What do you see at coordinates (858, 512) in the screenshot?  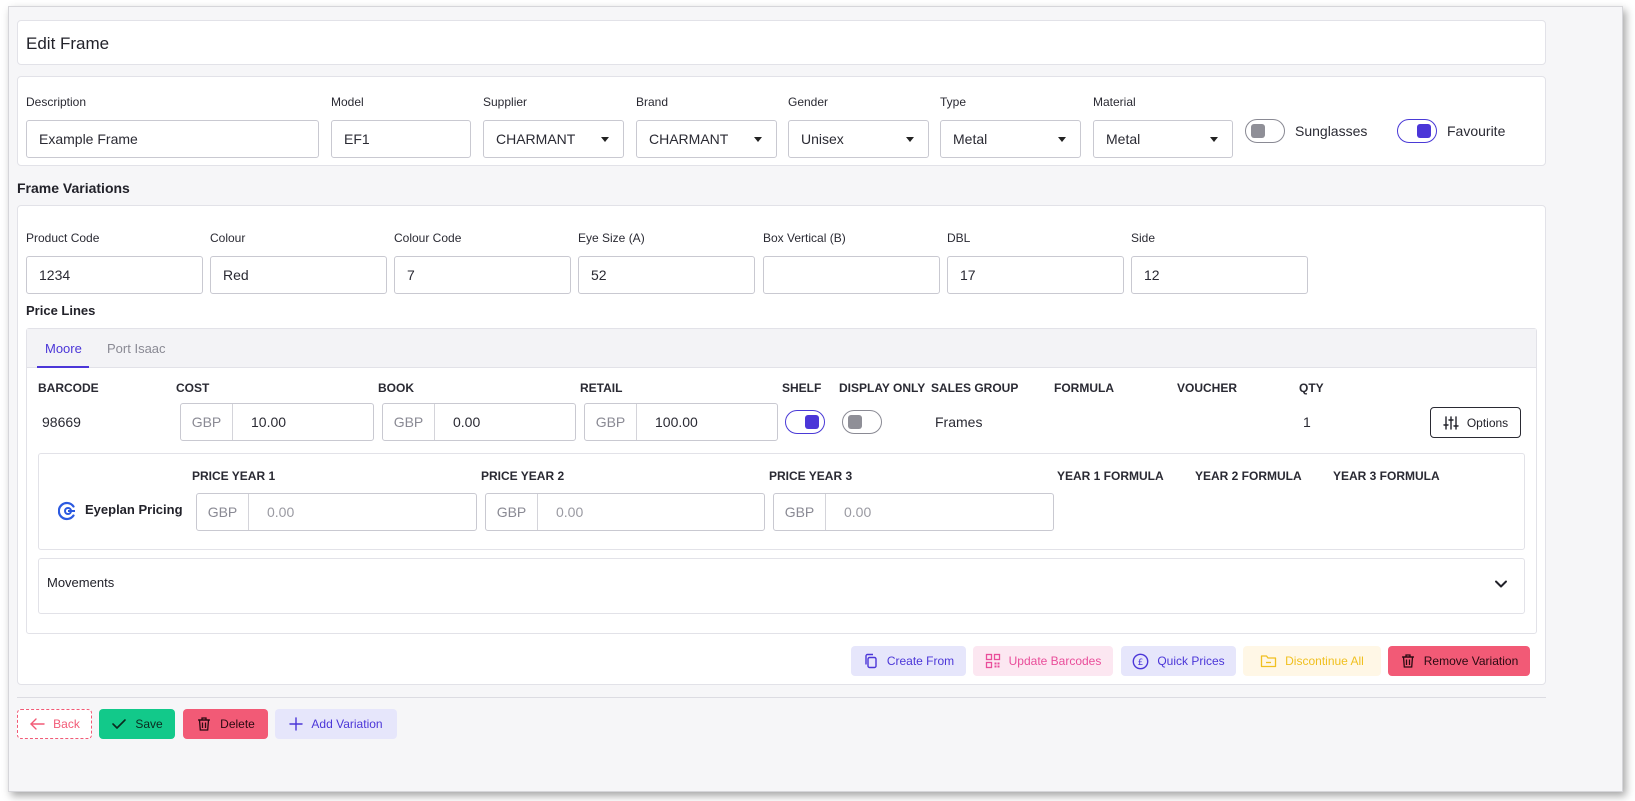 I see `price-year-3-placeholder: 0.00` at bounding box center [858, 512].